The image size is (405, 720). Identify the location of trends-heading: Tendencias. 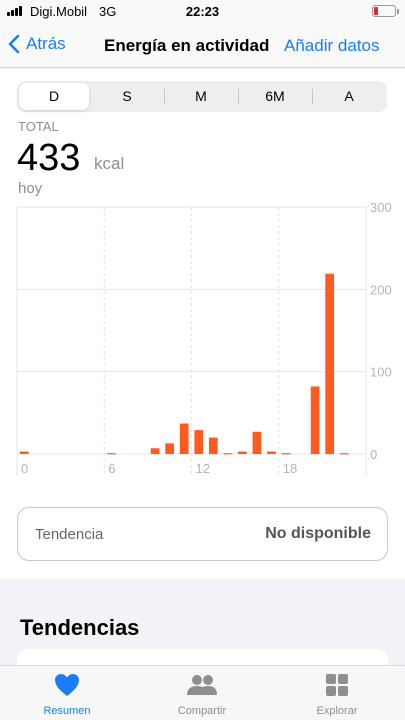
(80, 627).